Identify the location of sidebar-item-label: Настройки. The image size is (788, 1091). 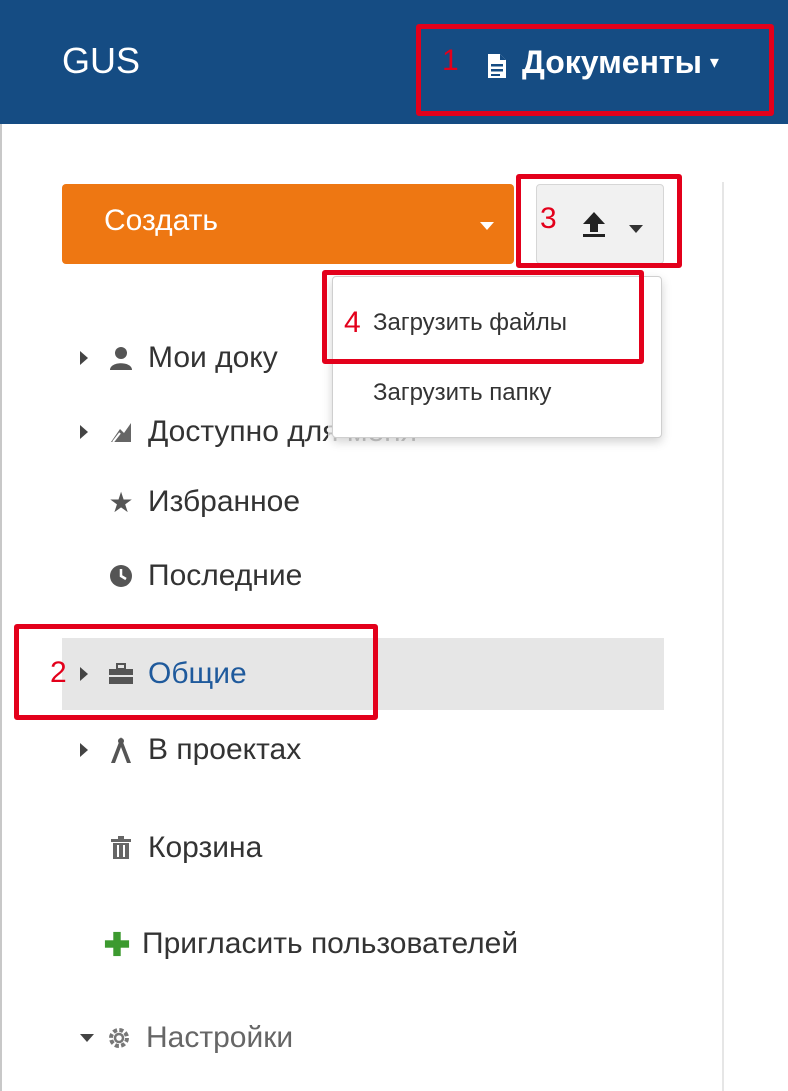
(220, 1037).